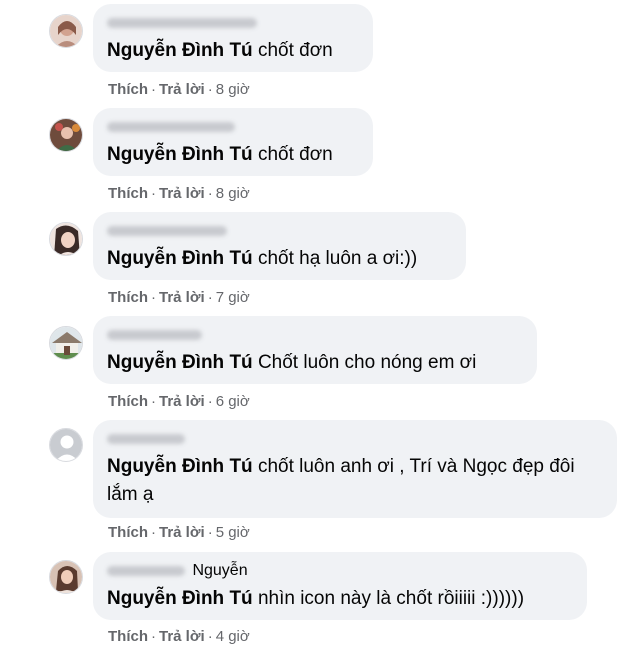 The height and width of the screenshot is (650, 640). I want to click on comment-time: 4 giờ, so click(233, 636).